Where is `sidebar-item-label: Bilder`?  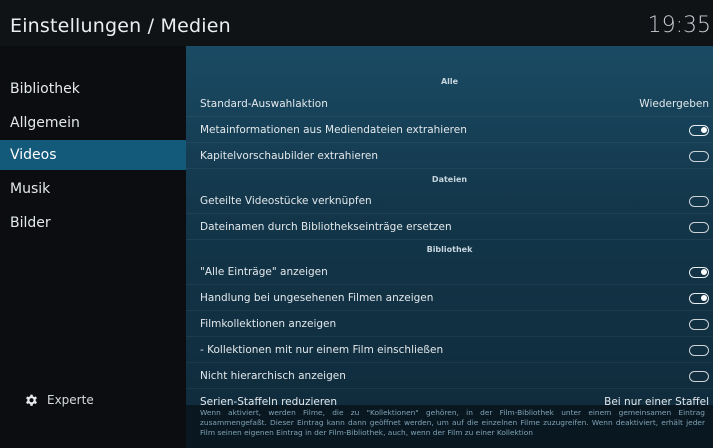
sidebar-item-label: Bilder is located at coordinates (30, 223).